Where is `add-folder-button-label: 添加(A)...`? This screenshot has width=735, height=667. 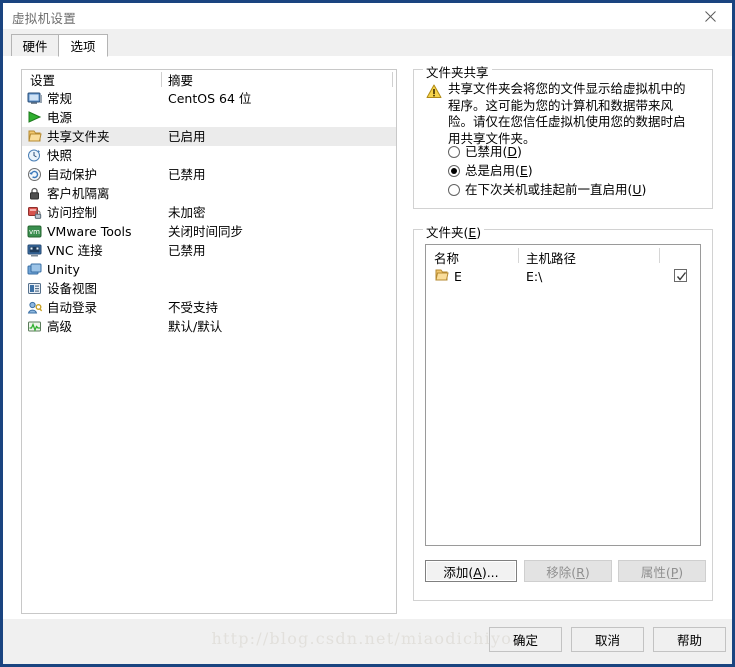 add-folder-button-label: 添加(A)... is located at coordinates (471, 572).